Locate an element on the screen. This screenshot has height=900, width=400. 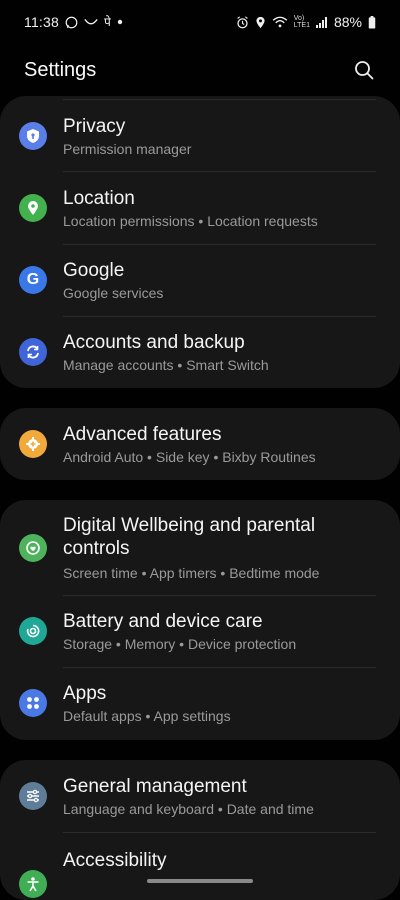
settings-item-subtitle: Default apps • App settings is located at coordinates (147, 715).